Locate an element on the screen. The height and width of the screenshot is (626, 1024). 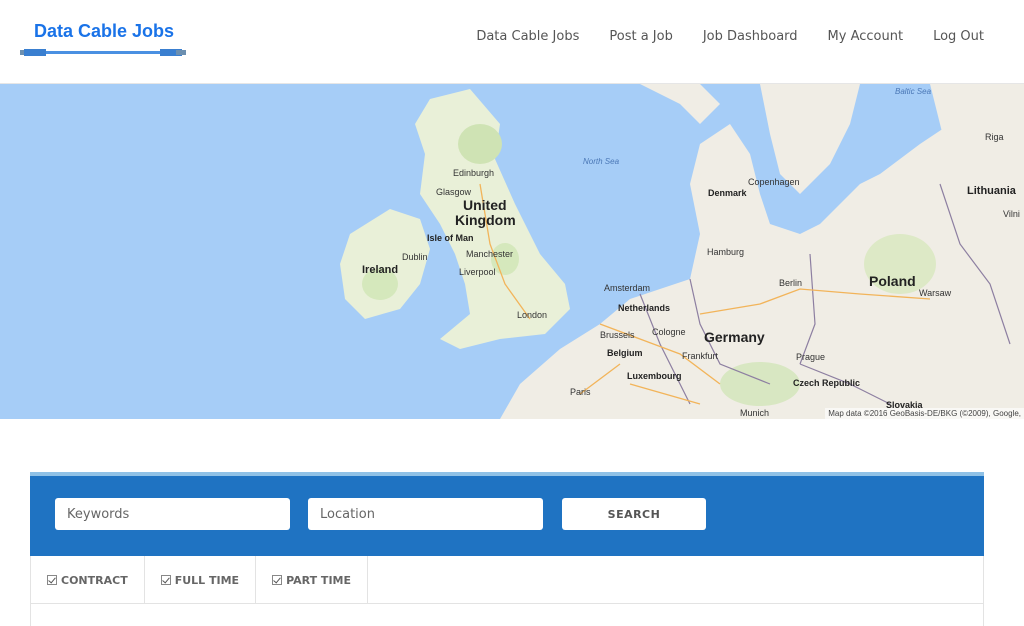
map-label-poland: Poland is located at coordinates (892, 281).